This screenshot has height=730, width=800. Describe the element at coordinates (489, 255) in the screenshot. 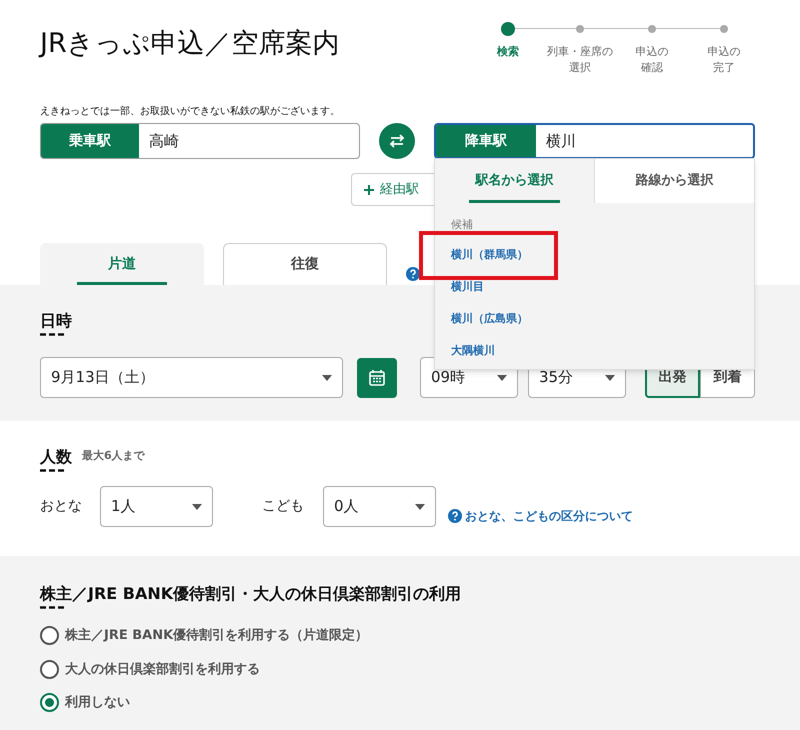

I see `station-option: 横川（群馬県）` at that location.